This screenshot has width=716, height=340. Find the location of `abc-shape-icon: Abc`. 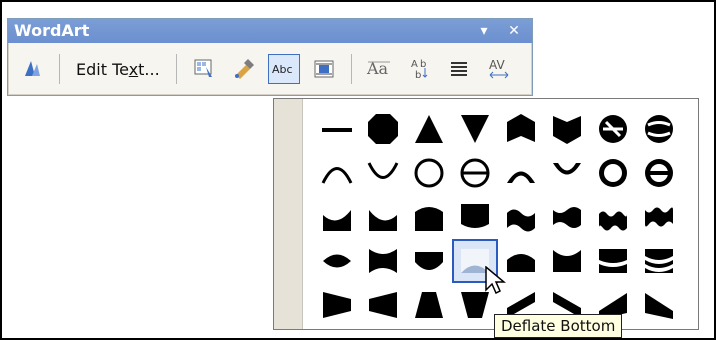

abc-shape-icon: Abc is located at coordinates (282, 69).